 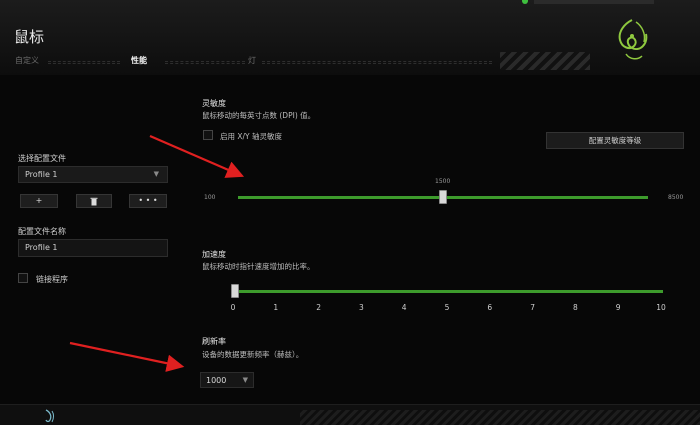 What do you see at coordinates (42, 231) in the screenshot?
I see `profile-name-label: 配置文件名称` at bounding box center [42, 231].